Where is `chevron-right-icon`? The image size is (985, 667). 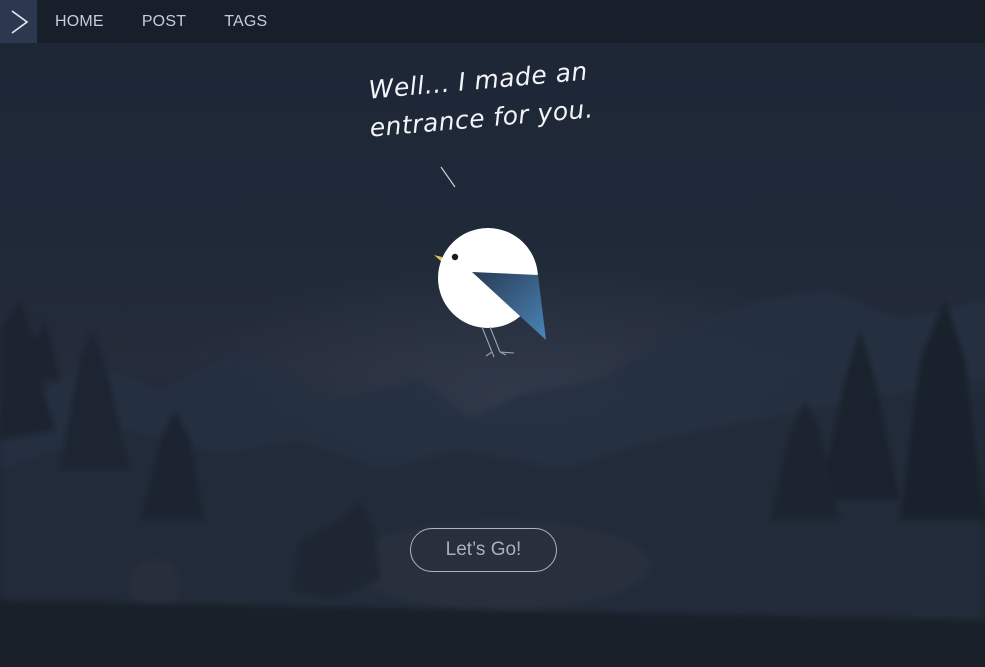 chevron-right-icon is located at coordinates (19, 21).